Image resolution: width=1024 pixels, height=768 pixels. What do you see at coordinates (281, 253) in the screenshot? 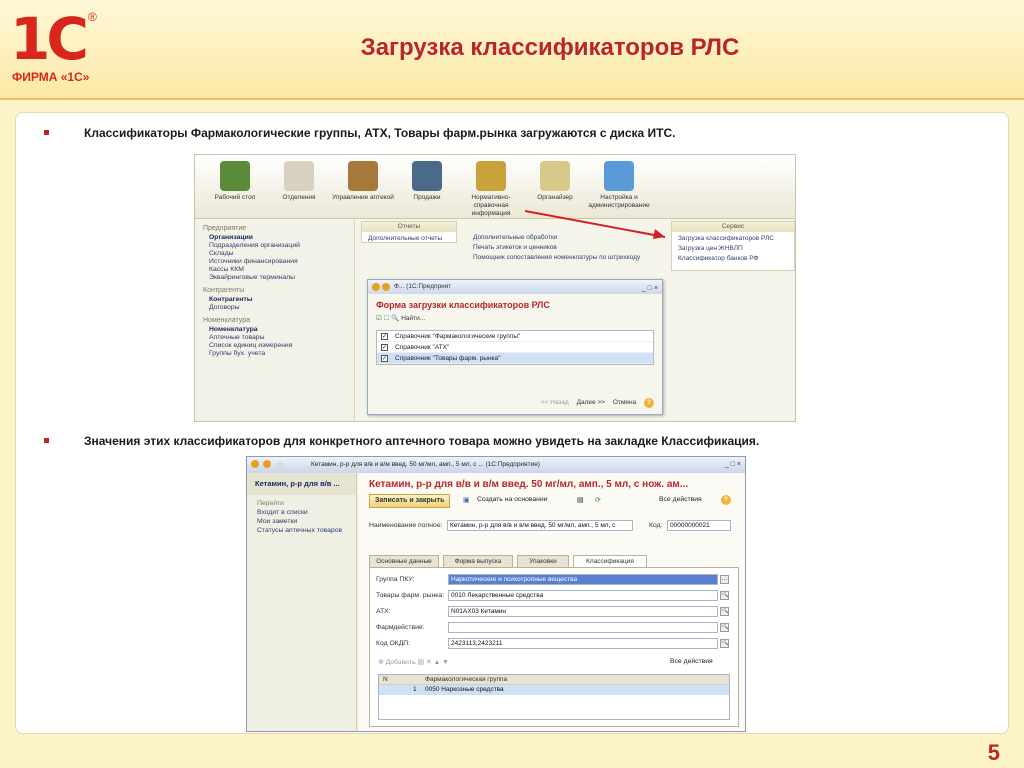
I see `sidebar-item: Склады` at bounding box center [281, 253].